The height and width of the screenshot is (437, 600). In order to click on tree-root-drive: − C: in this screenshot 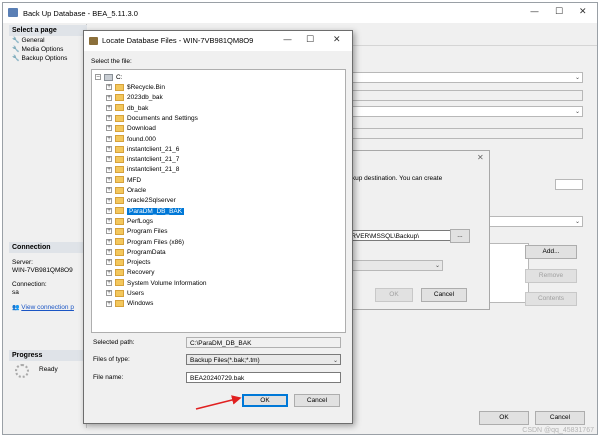, I will do `click(109, 78)`.